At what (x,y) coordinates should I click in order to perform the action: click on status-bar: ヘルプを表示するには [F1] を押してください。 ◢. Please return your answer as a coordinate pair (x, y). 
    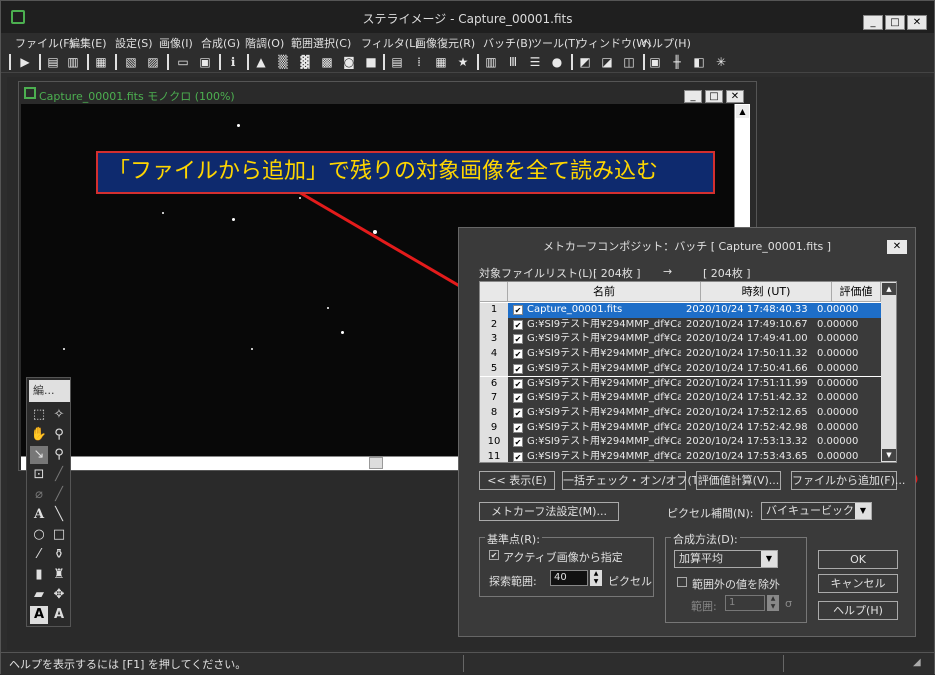
    Looking at the image, I should click on (467, 663).